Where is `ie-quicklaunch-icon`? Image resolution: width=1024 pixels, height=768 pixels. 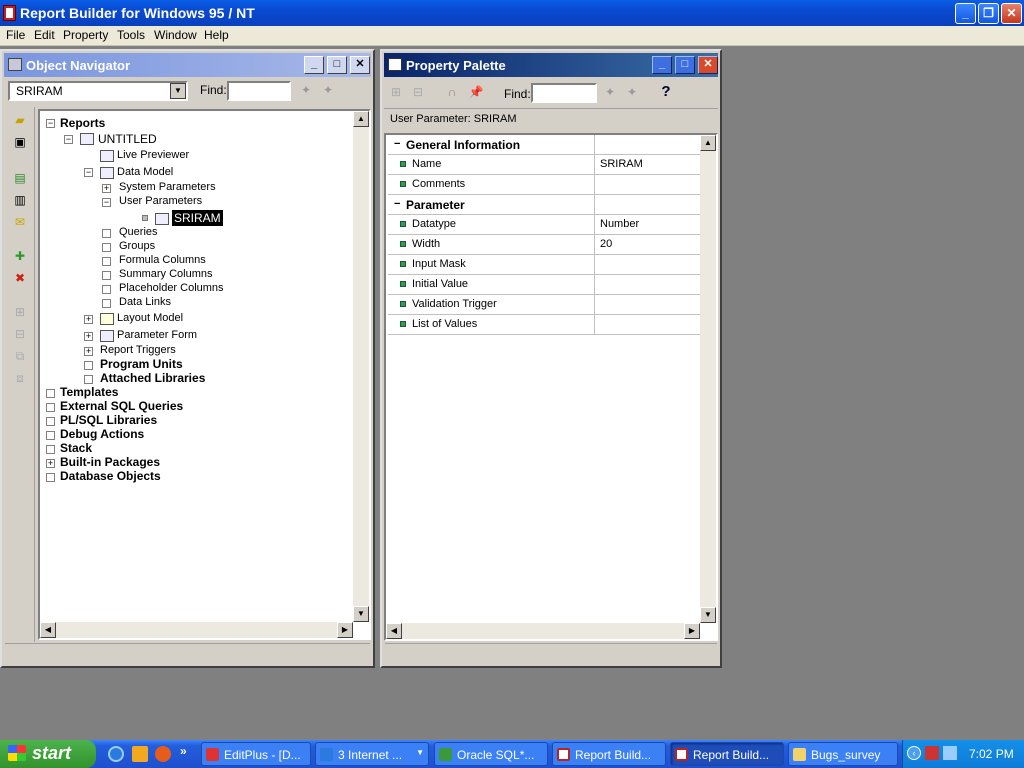 ie-quicklaunch-icon is located at coordinates (116, 754).